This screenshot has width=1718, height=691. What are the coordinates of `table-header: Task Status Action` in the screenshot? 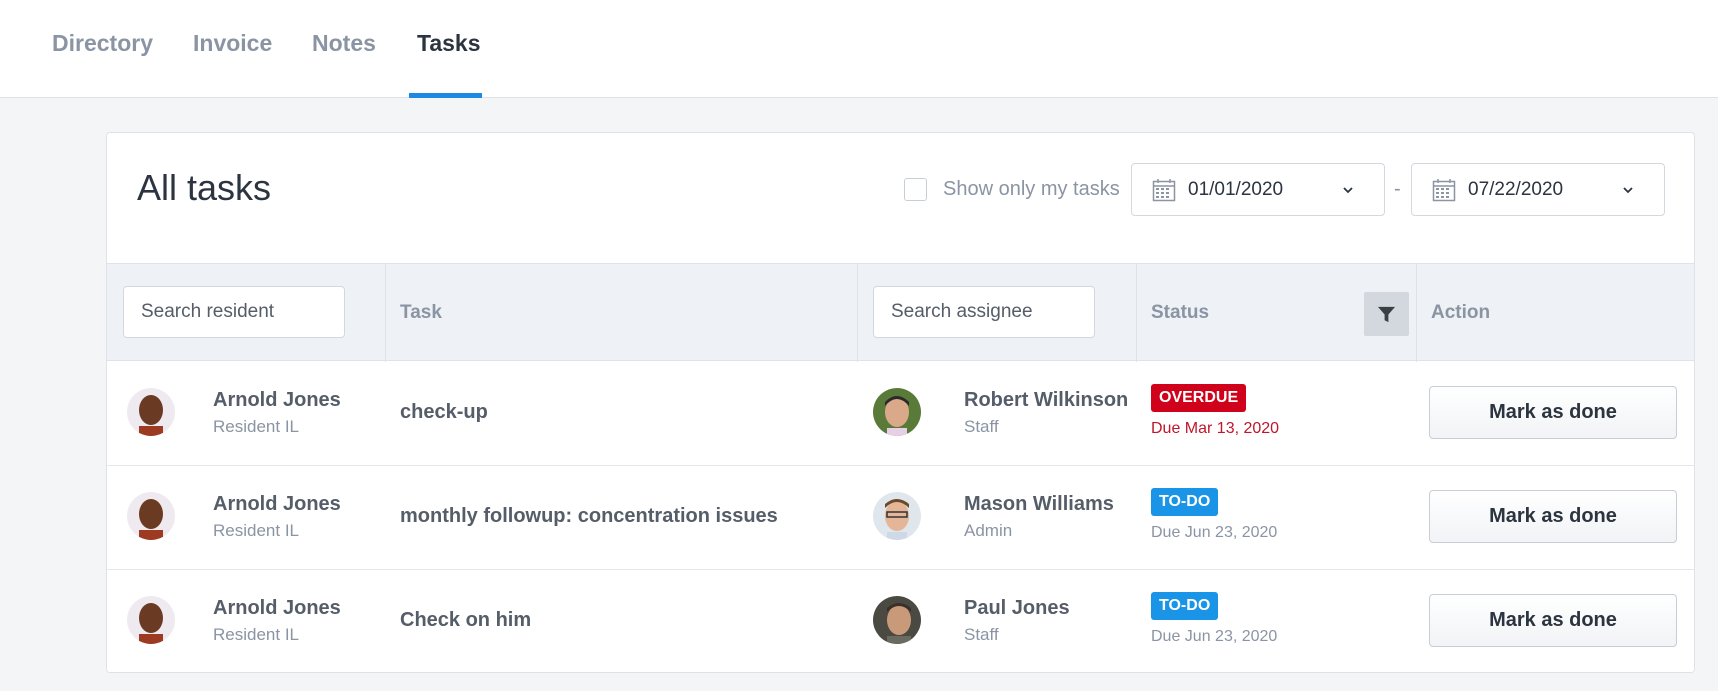 It's located at (900, 312).